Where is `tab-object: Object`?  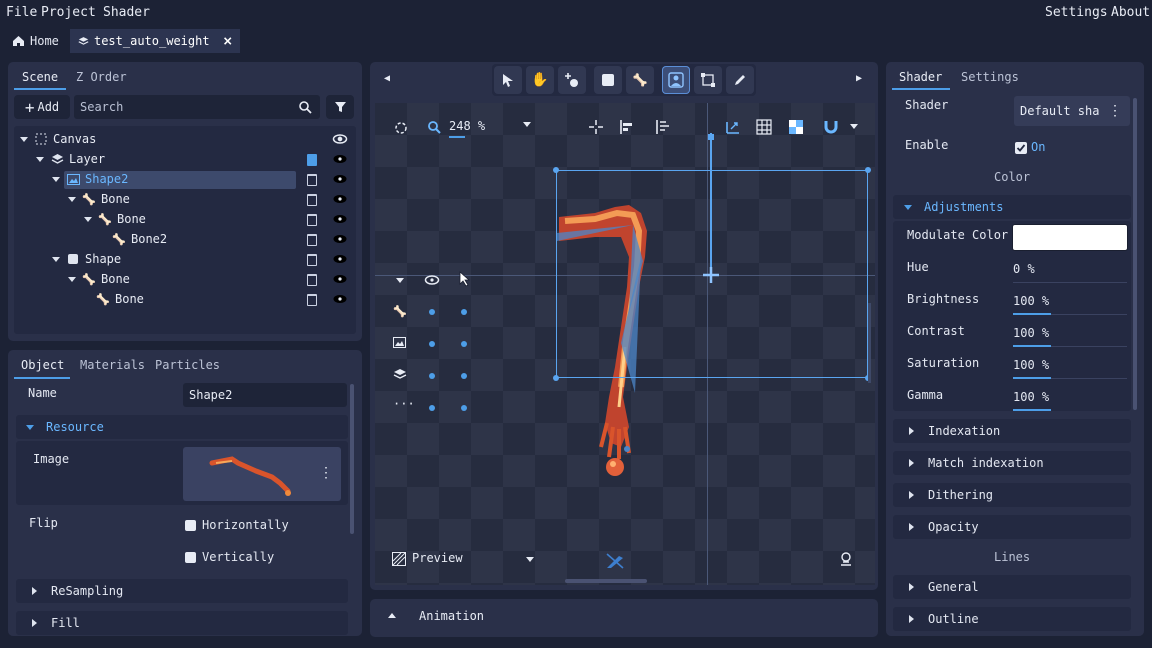 tab-object: Object is located at coordinates (42, 365).